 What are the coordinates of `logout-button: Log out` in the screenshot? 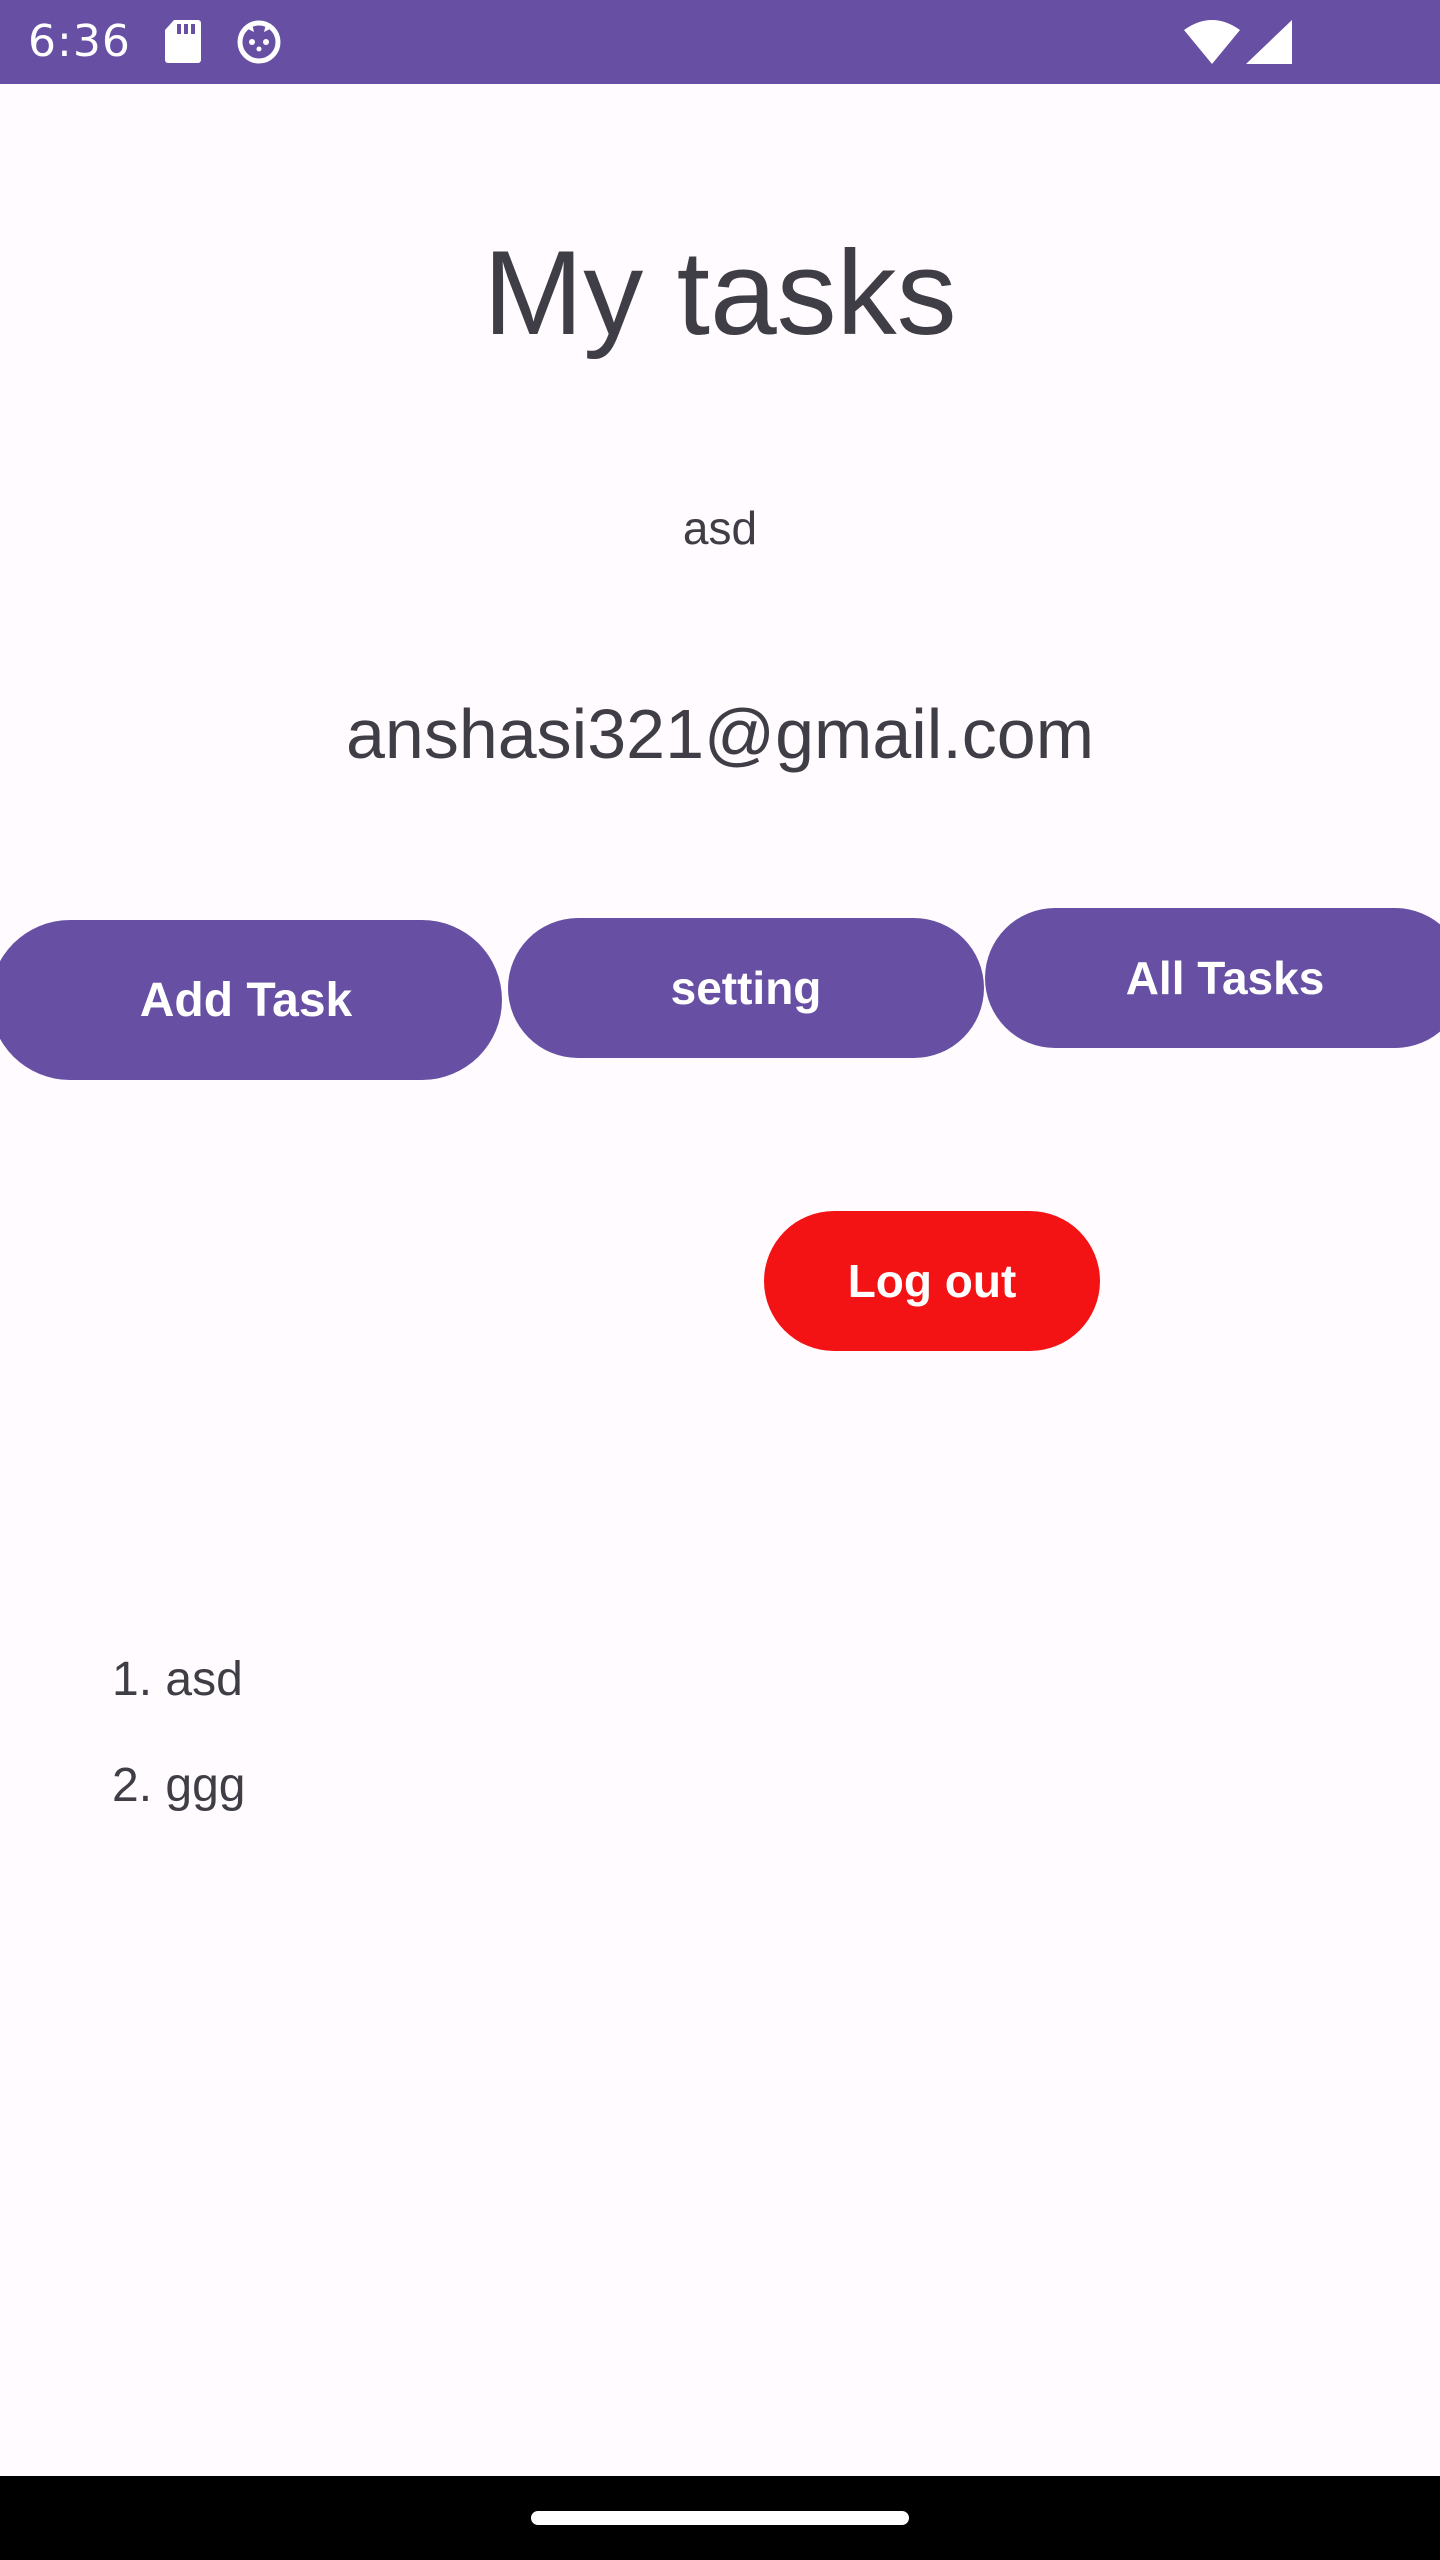 It's located at (932, 1281).